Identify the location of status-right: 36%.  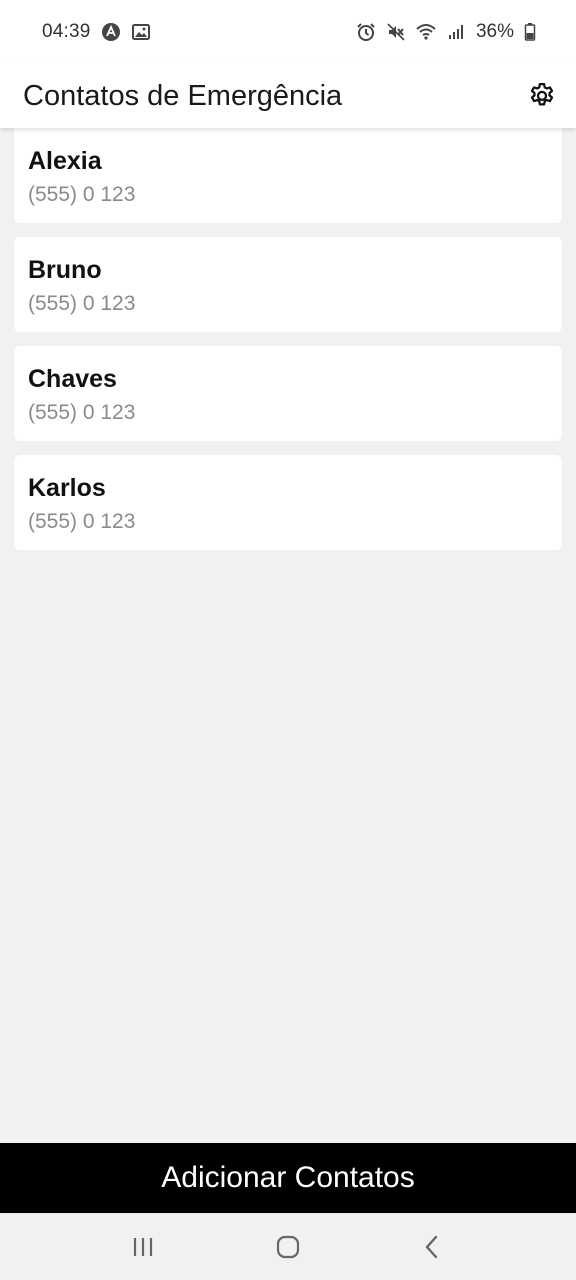
(446, 32).